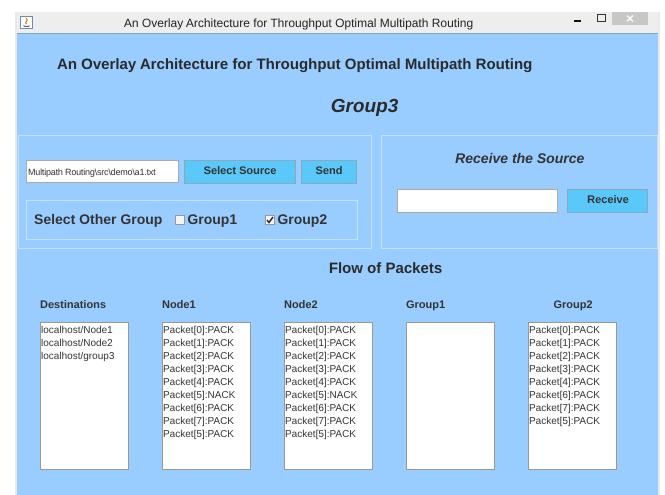 This screenshot has height=495, width=665. I want to click on list-item: localhost/Node1, so click(84, 330).